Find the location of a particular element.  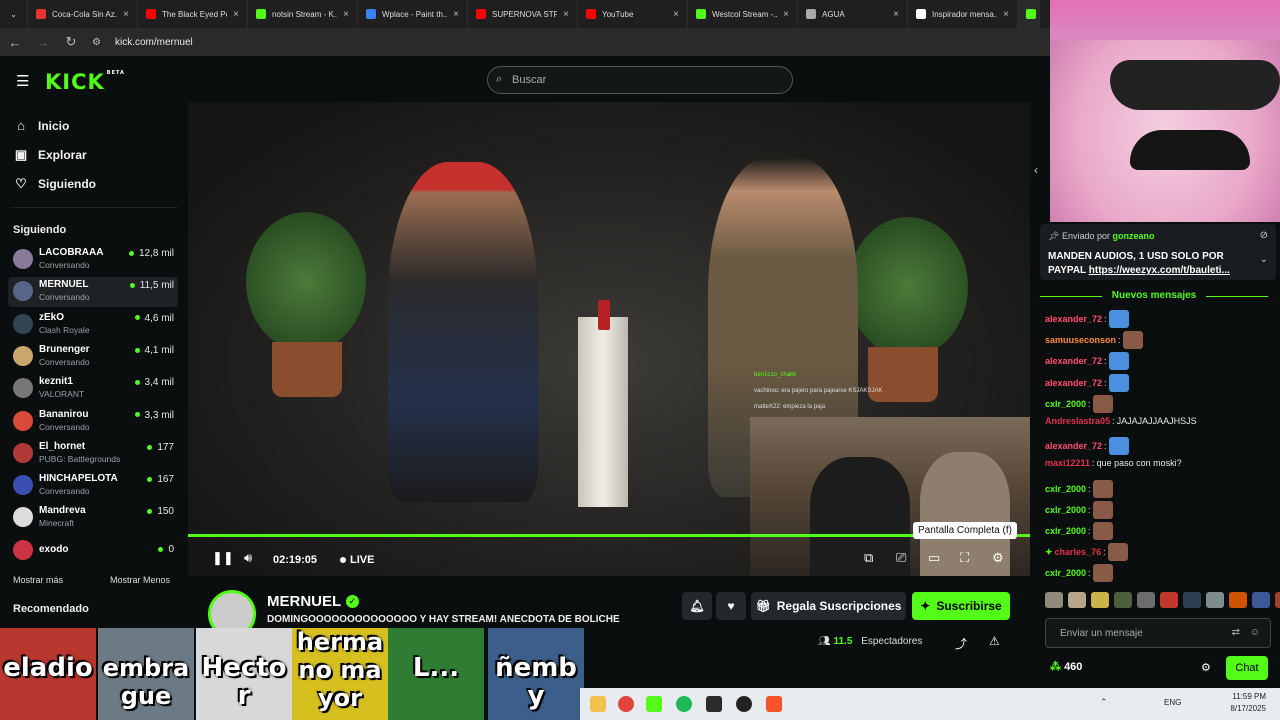

subscribe-button: ✦ Suscribirse is located at coordinates (961, 606).